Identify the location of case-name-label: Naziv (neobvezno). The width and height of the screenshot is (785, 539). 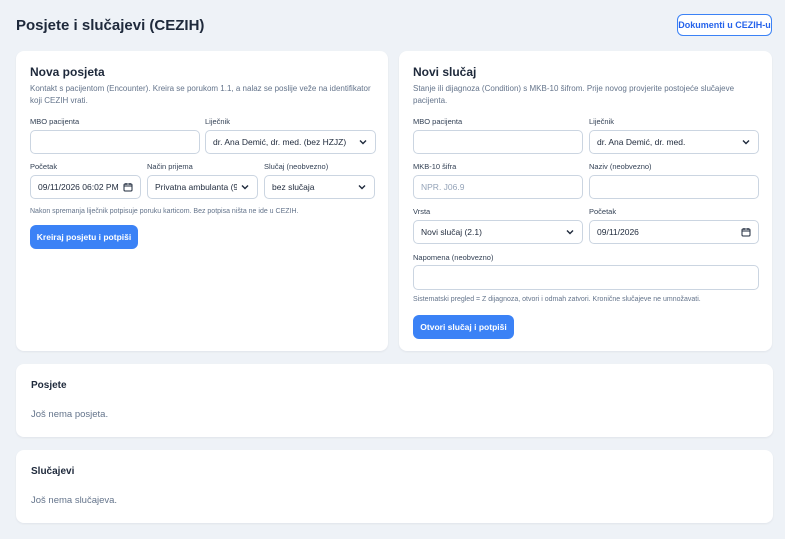
(620, 166).